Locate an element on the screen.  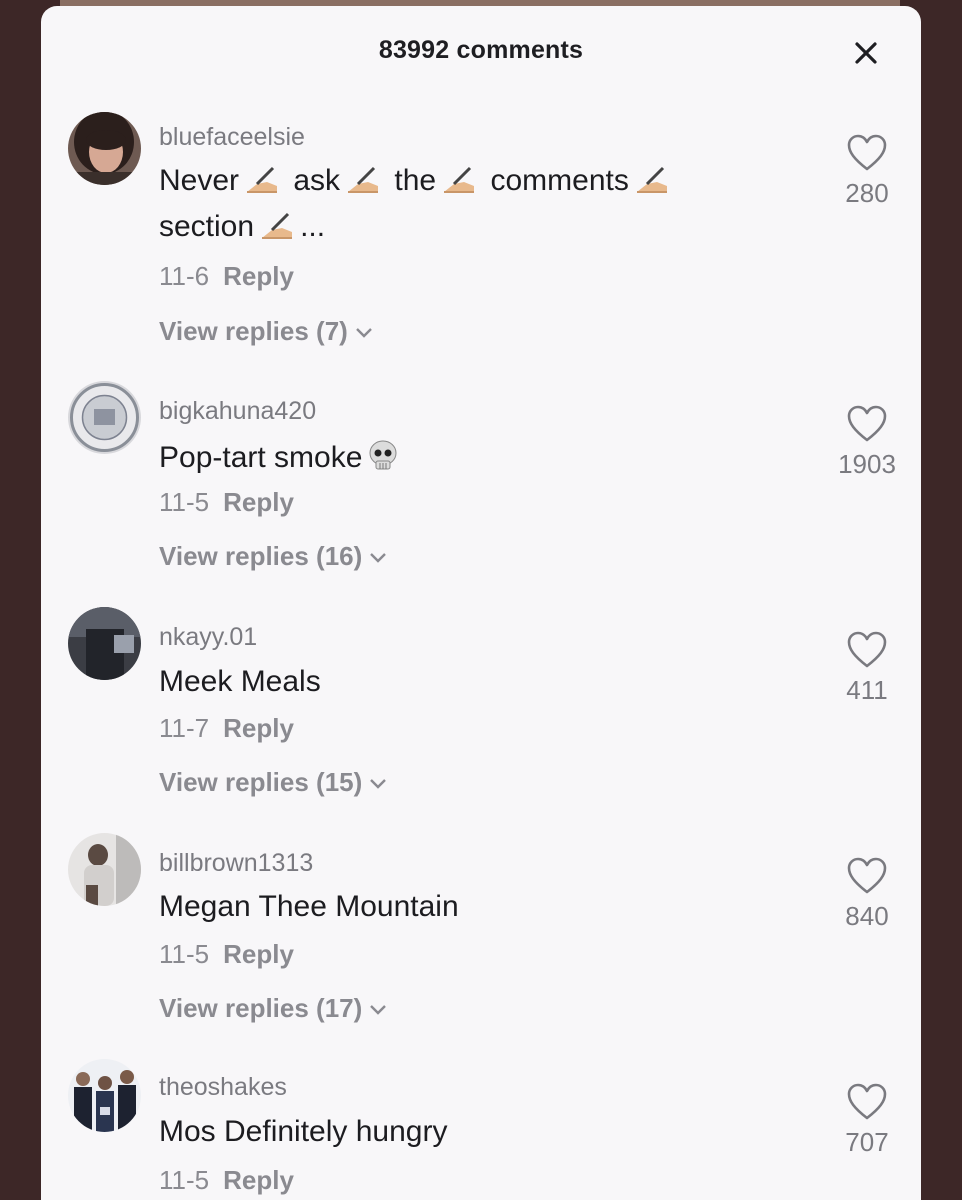
like-count: 280 is located at coordinates (867, 193).